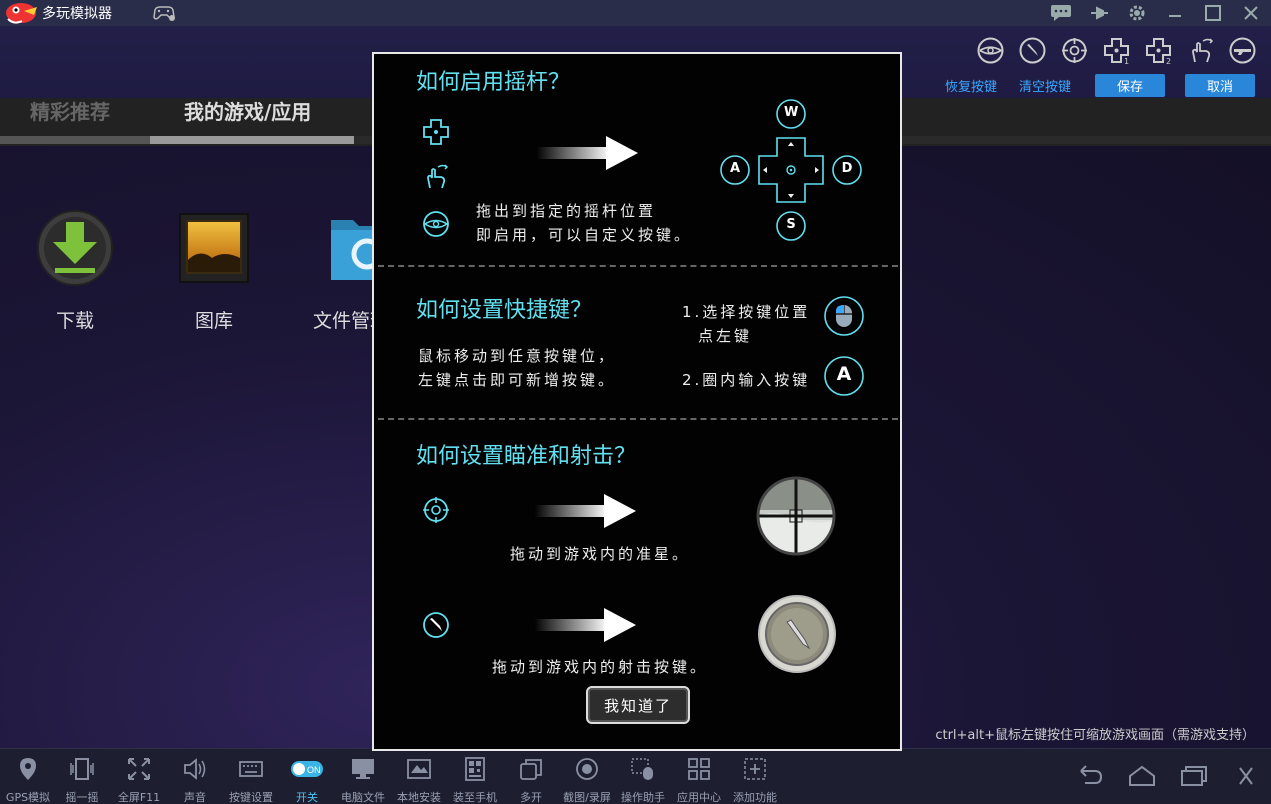 The height and width of the screenshot is (804, 1271). What do you see at coordinates (746, 380) in the screenshot?
I see `hotkey-step2: 2.圈内输入按键` at bounding box center [746, 380].